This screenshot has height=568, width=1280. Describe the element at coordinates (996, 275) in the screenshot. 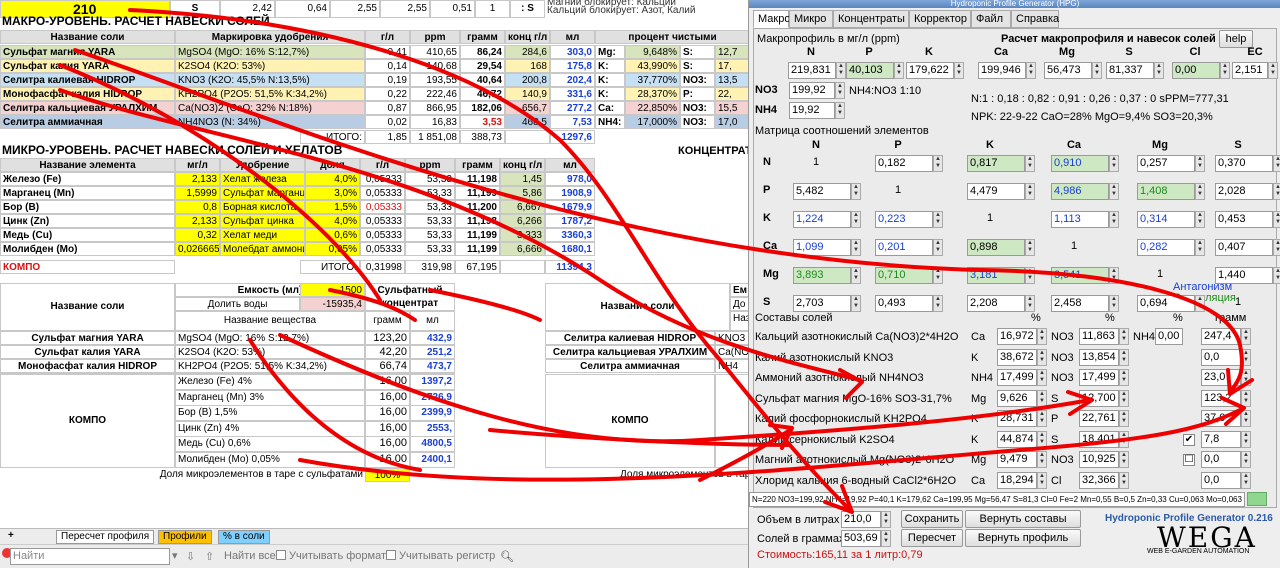

I see `matrix-cell: 3,181` at that location.